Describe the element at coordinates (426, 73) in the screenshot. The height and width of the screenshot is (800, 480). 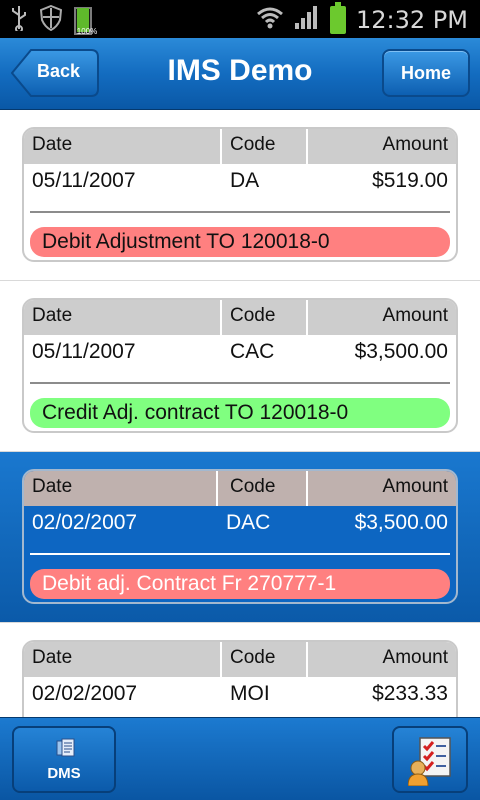
I see `home-button: Home` at that location.